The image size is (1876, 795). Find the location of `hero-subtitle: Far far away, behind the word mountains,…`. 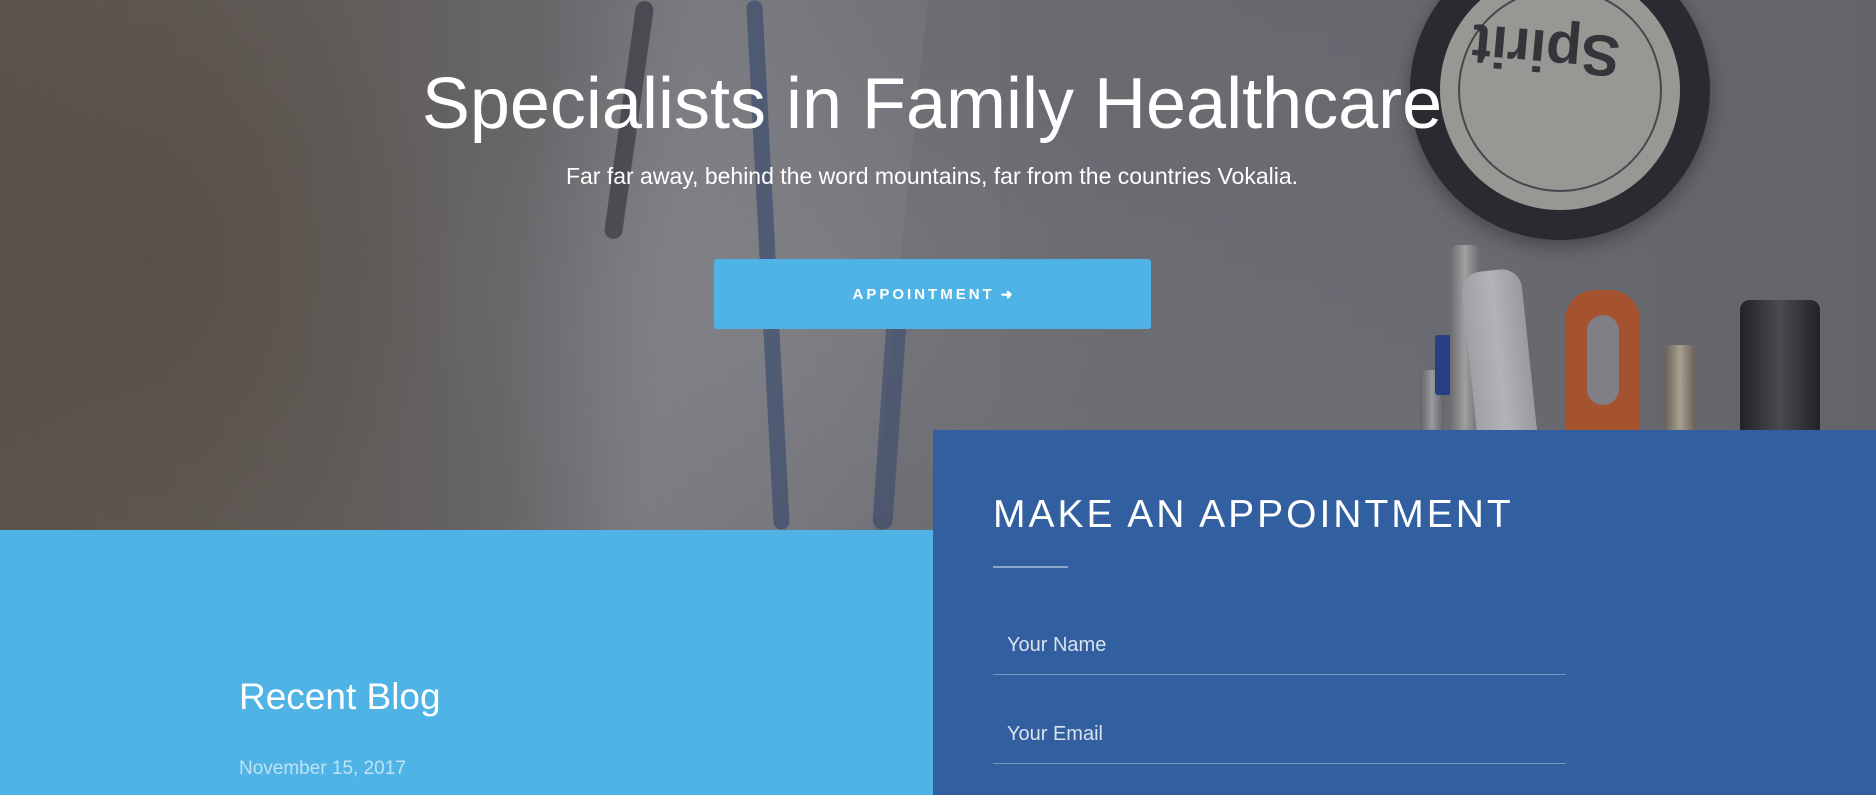

hero-subtitle: Far far away, behind the word mountains,… is located at coordinates (932, 176).